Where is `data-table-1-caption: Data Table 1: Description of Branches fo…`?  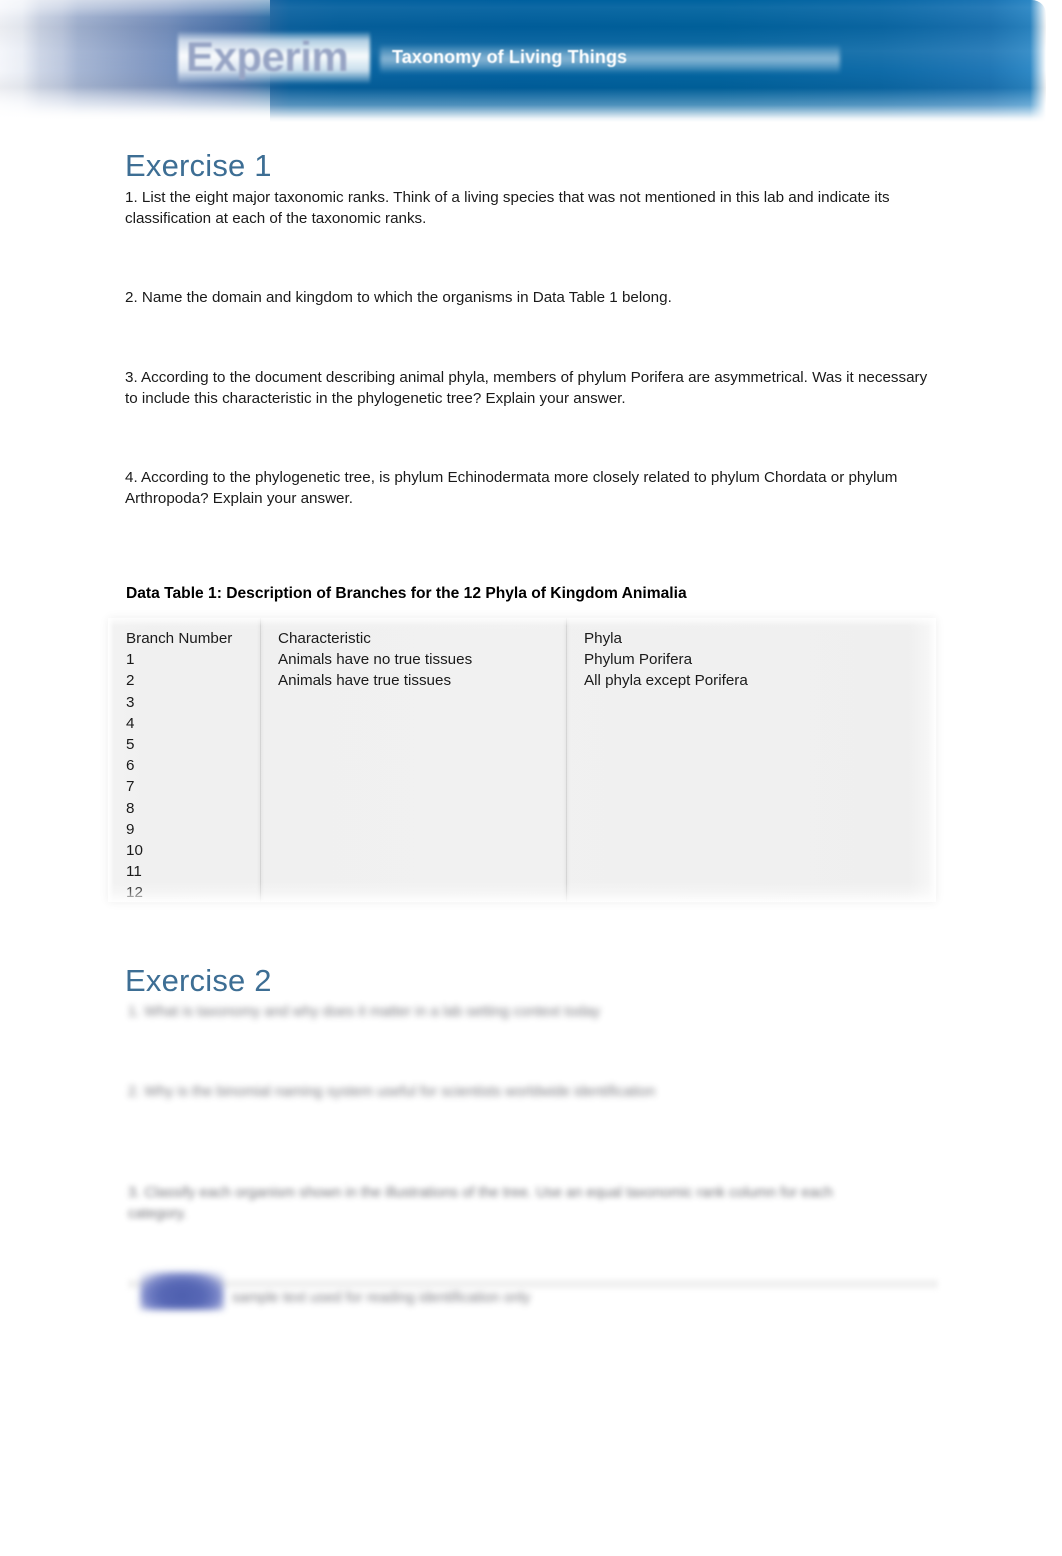 data-table-1-caption: Data Table 1: Description of Branches fo… is located at coordinates (406, 593).